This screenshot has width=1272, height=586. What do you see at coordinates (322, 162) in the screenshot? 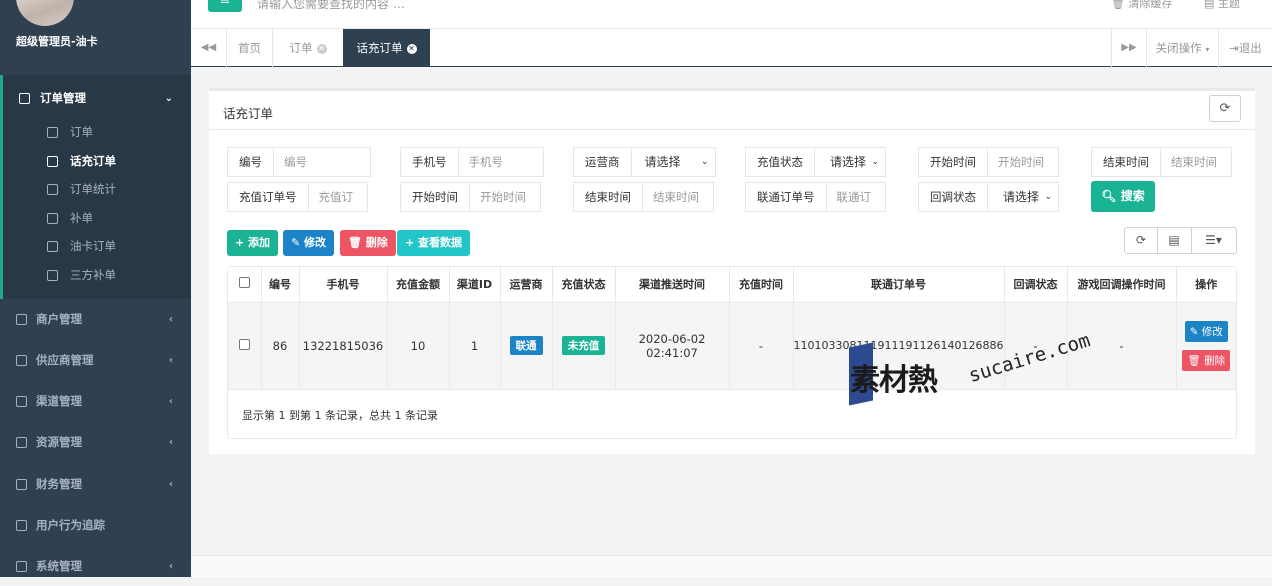
I see `id-input: 编号` at bounding box center [322, 162].